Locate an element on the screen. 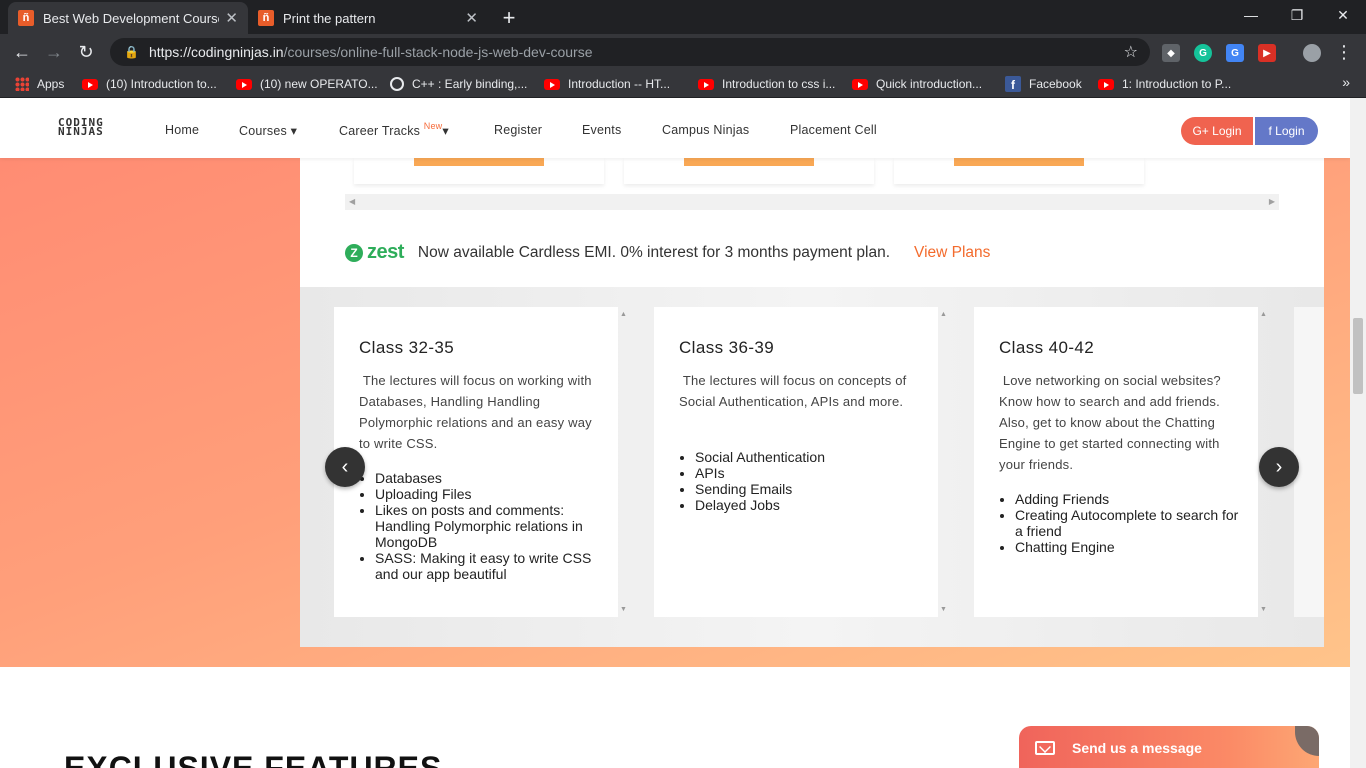 Image resolution: width=1366 pixels, height=768 pixels. forward-icon: → is located at coordinates (54, 52).